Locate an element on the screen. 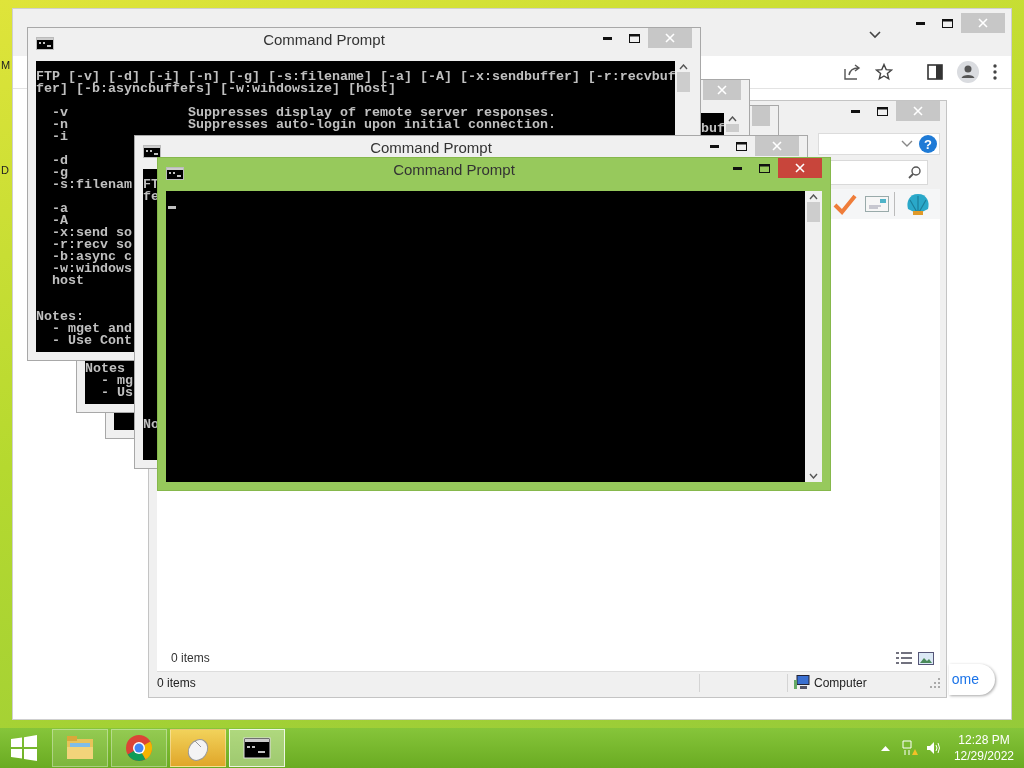  profile-icon is located at coordinates (968, 72).